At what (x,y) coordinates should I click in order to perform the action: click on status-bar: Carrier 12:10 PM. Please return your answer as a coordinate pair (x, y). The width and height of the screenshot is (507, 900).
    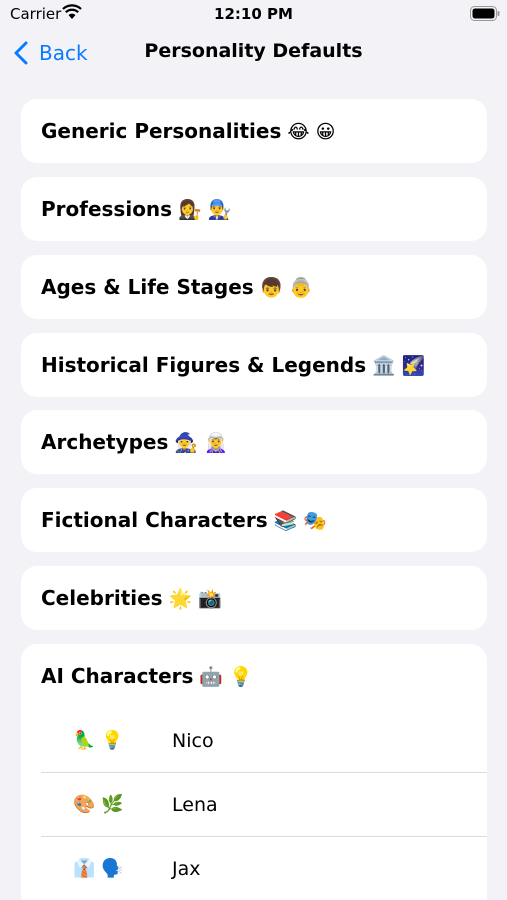
    Looking at the image, I should click on (253, 14).